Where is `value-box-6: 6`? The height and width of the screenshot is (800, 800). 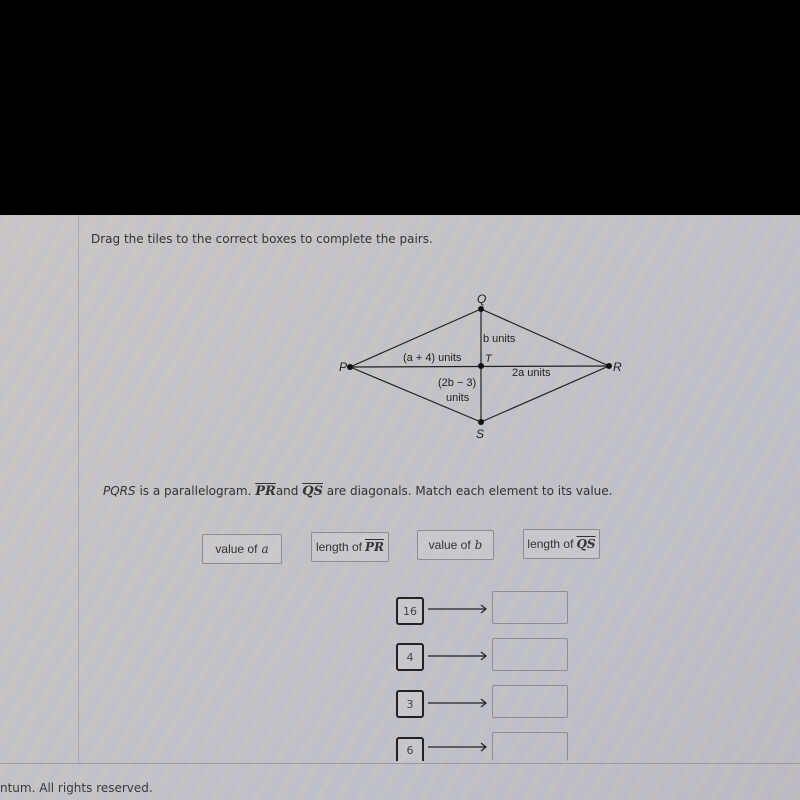 value-box-6: 6 is located at coordinates (410, 749).